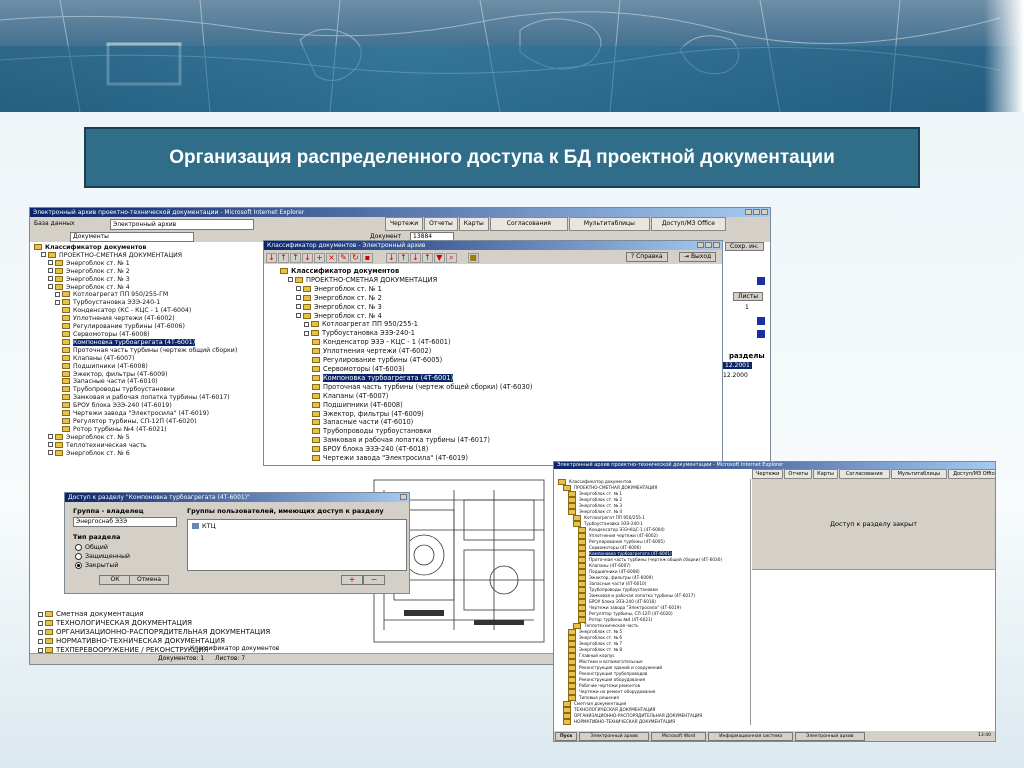 The image size is (1024, 768). What do you see at coordinates (473, 258) in the screenshot?
I see `folder-icon: ■` at bounding box center [473, 258].